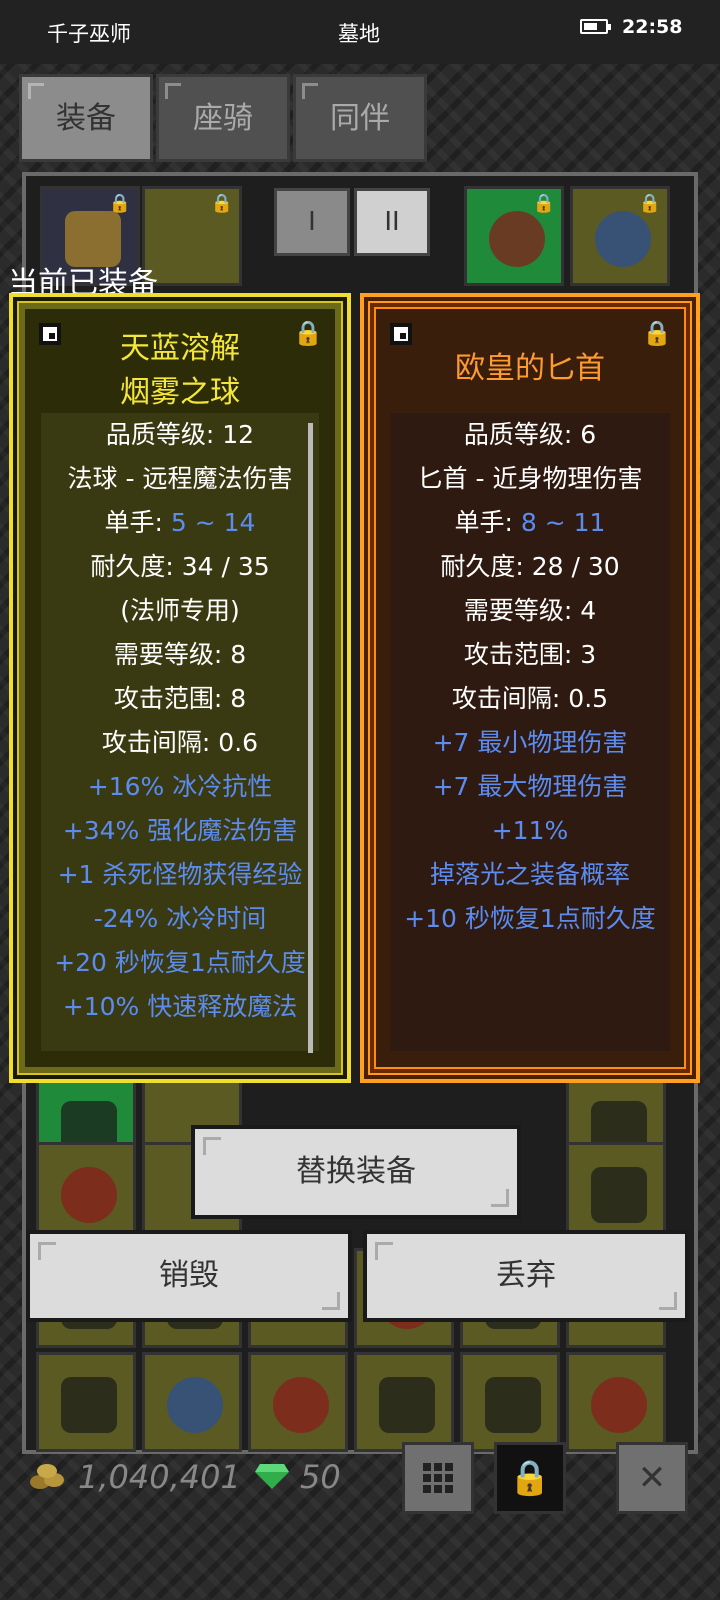 The image size is (720, 1600). I want to click on battery-icon, so click(595, 26).